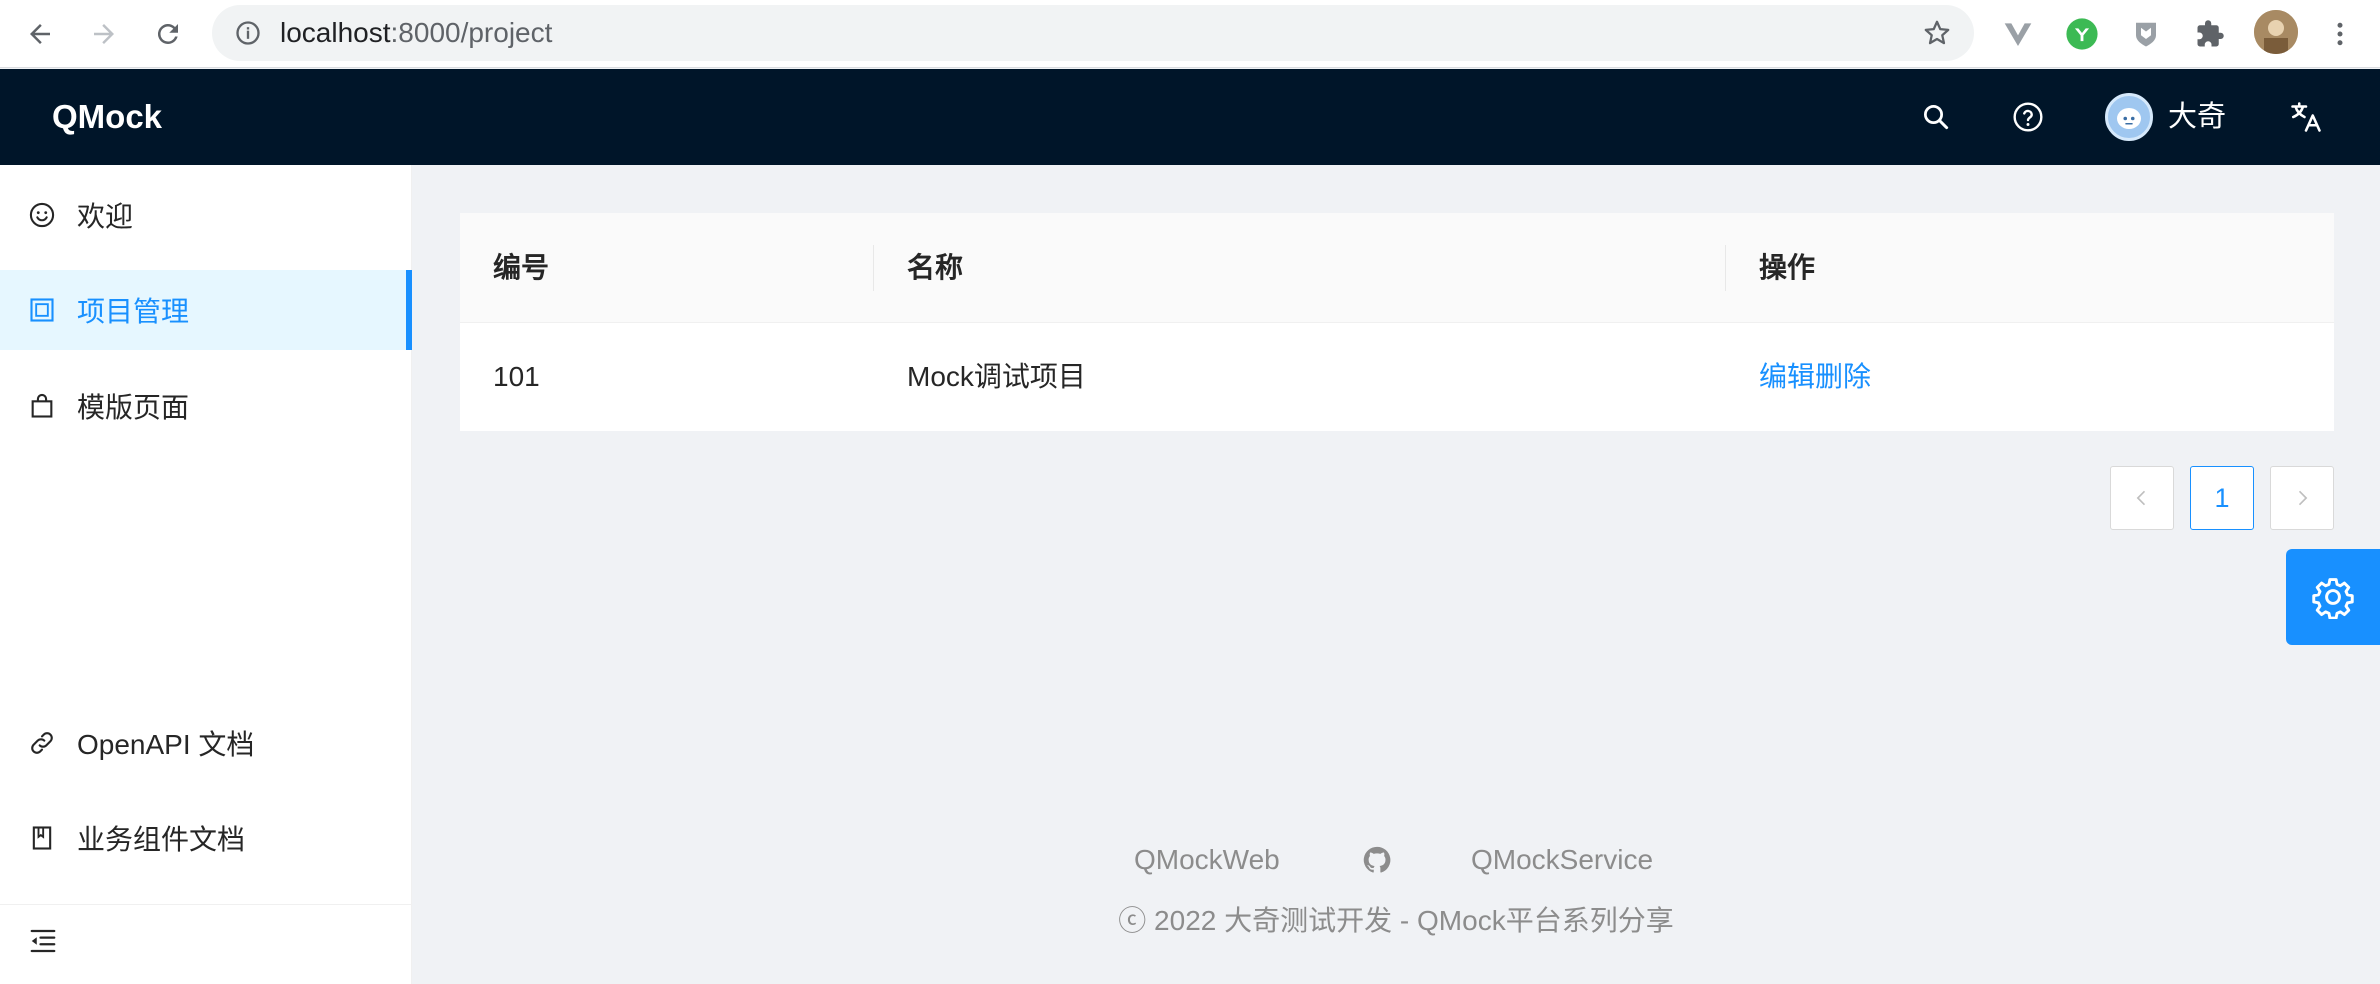  I want to click on url-host: localhost, so click(335, 32).